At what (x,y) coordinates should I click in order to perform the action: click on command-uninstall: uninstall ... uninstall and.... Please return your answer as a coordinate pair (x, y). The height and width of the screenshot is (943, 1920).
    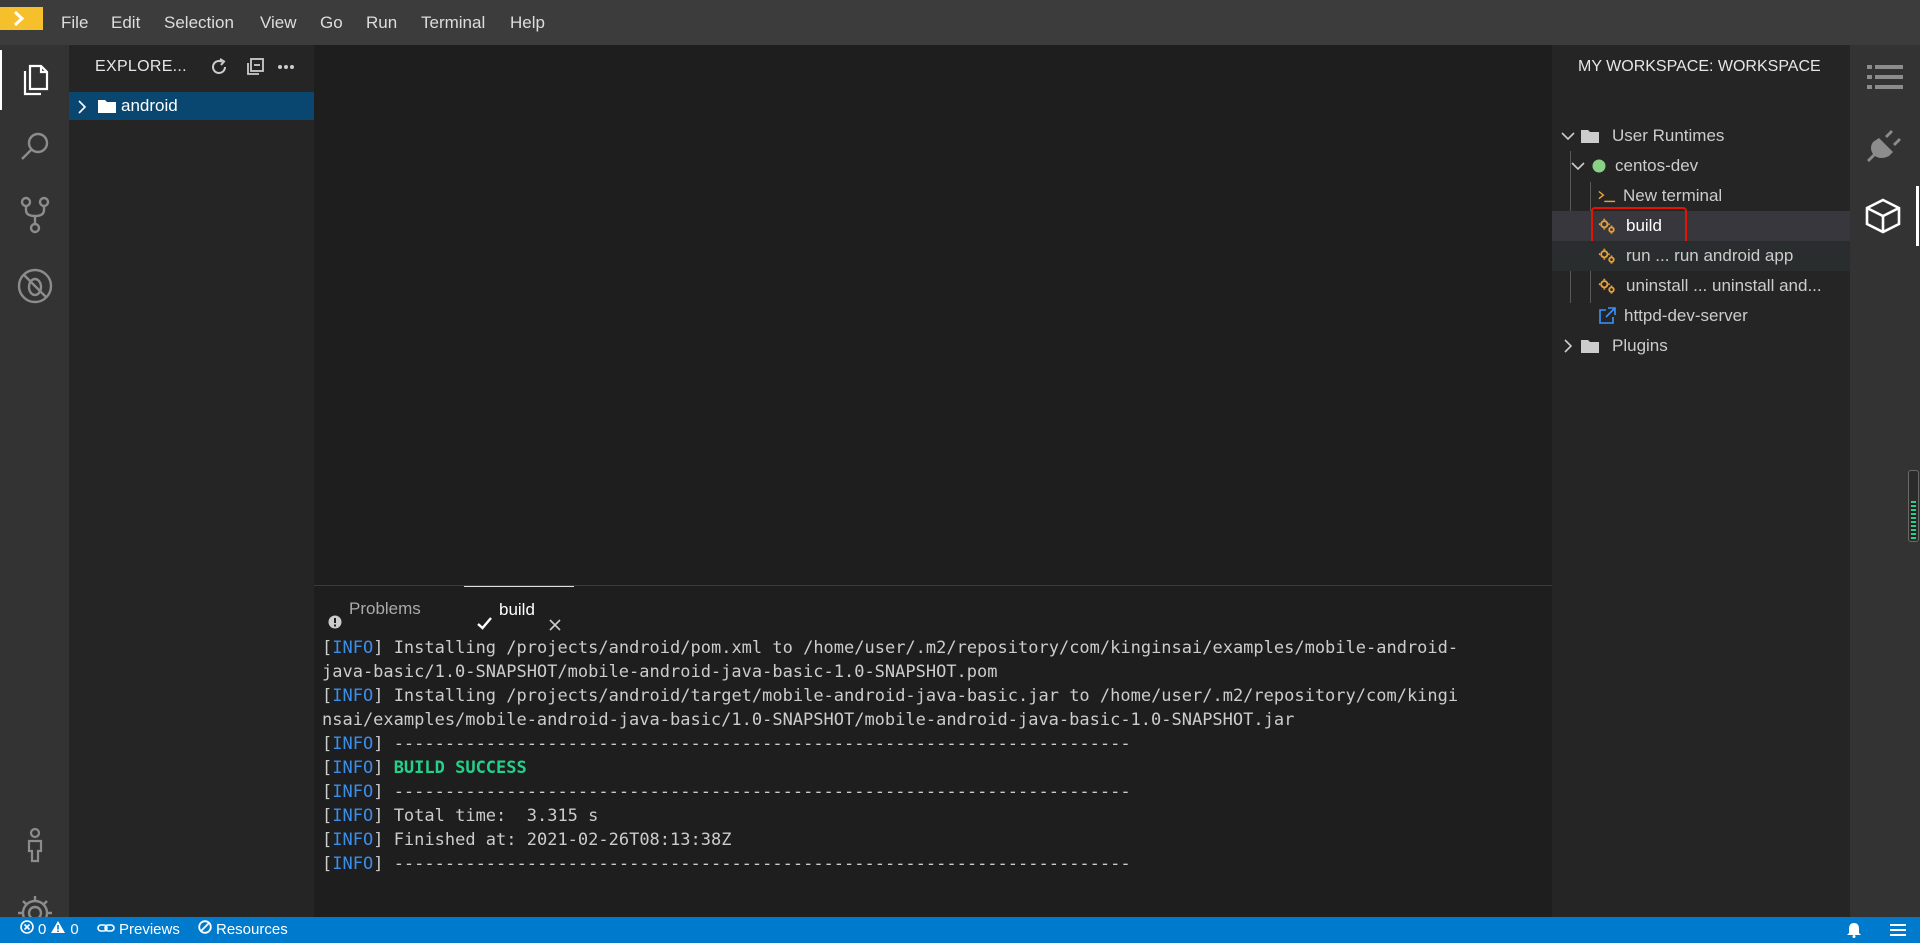
    Looking at the image, I should click on (1701, 286).